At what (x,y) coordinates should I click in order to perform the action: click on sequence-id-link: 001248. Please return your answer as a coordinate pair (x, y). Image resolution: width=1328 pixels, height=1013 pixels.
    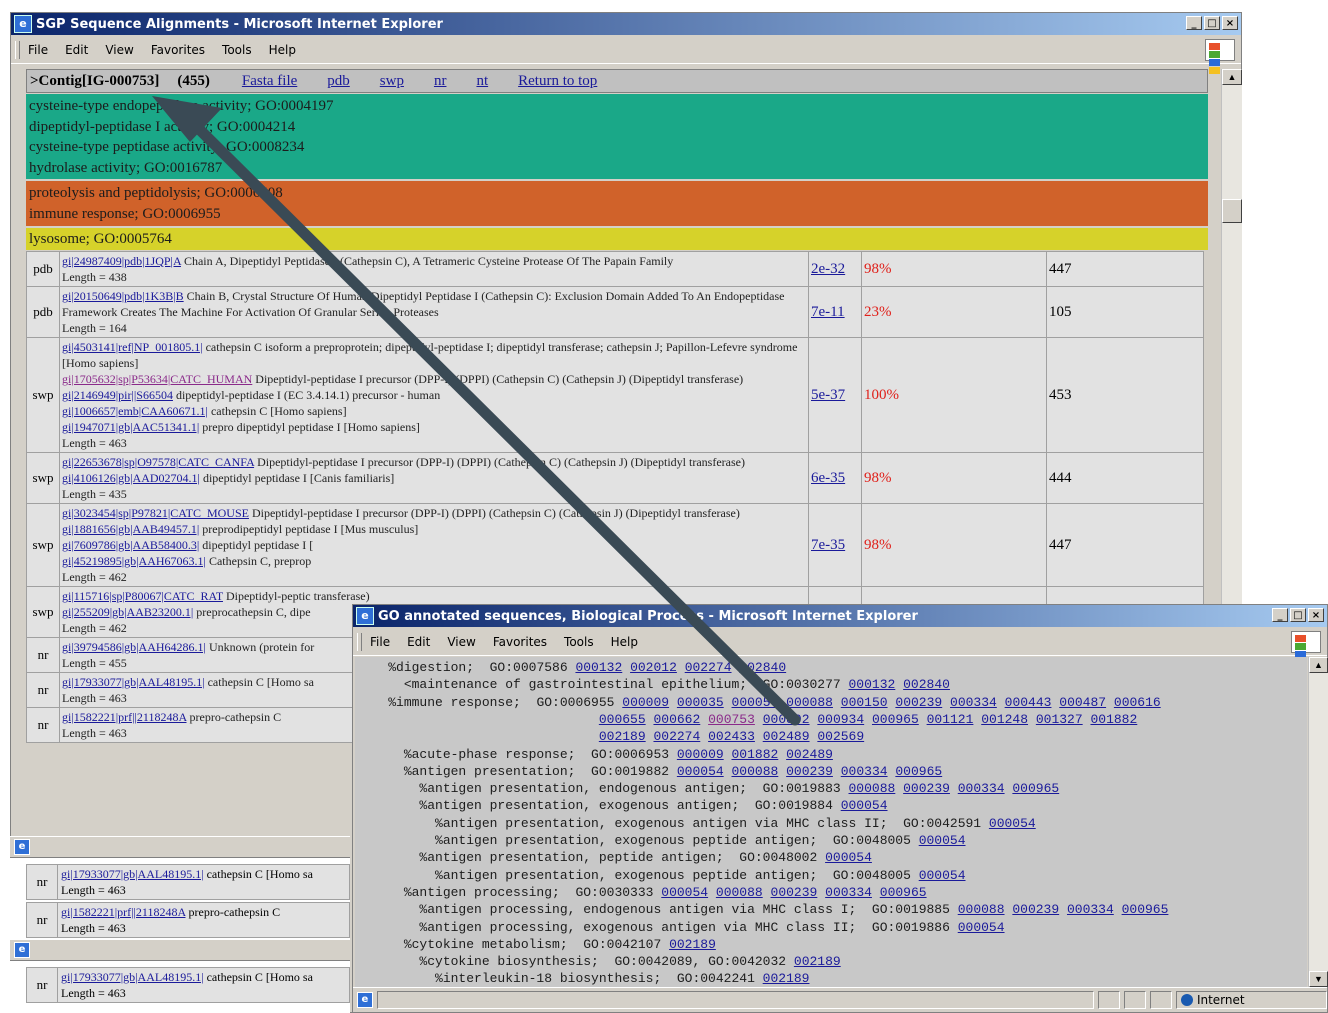
    Looking at the image, I should click on (1004, 719).